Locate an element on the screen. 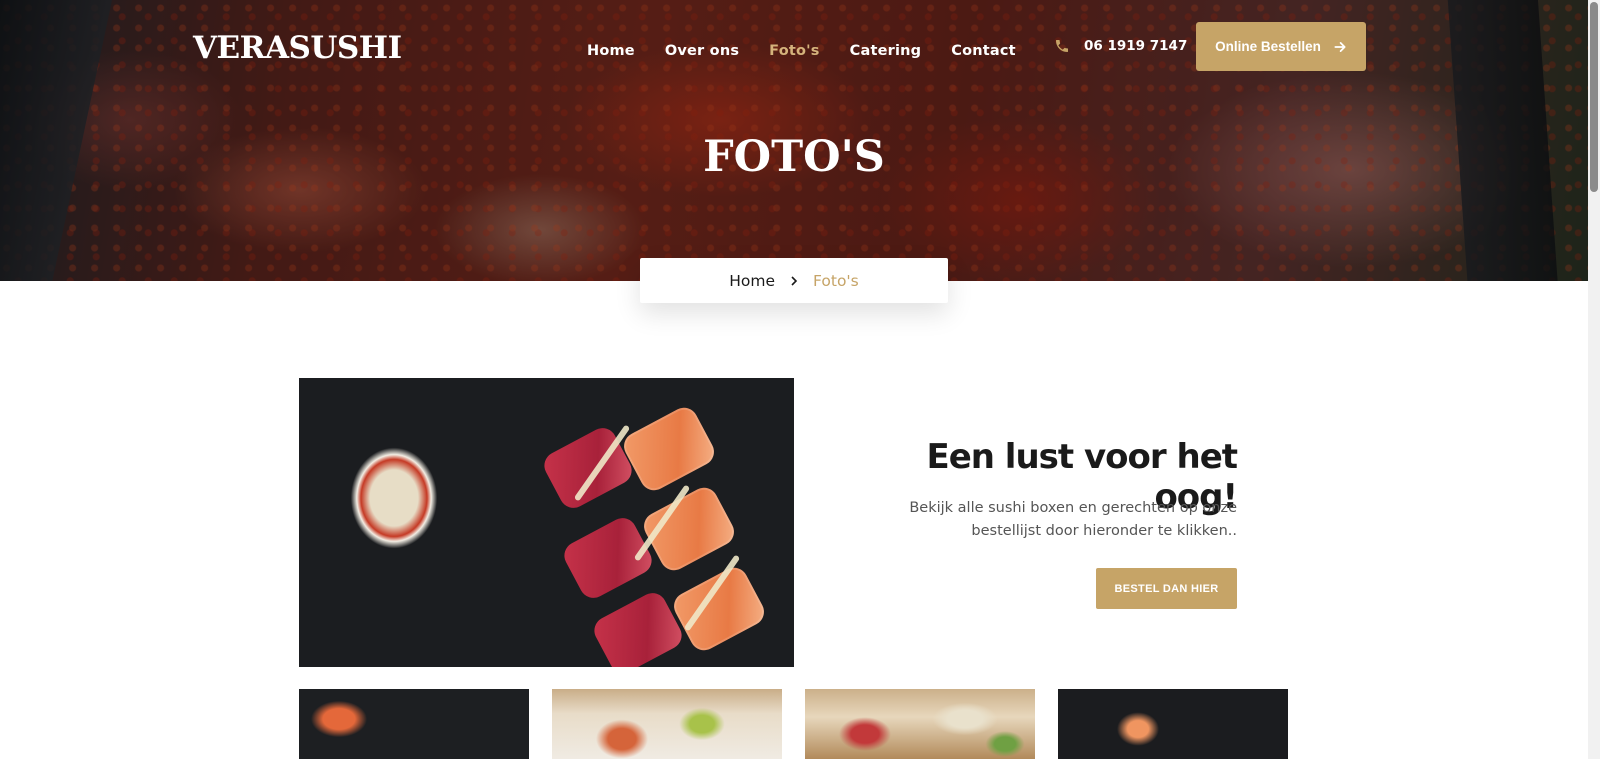  online-order-label: Online Bestellen is located at coordinates (1268, 46).